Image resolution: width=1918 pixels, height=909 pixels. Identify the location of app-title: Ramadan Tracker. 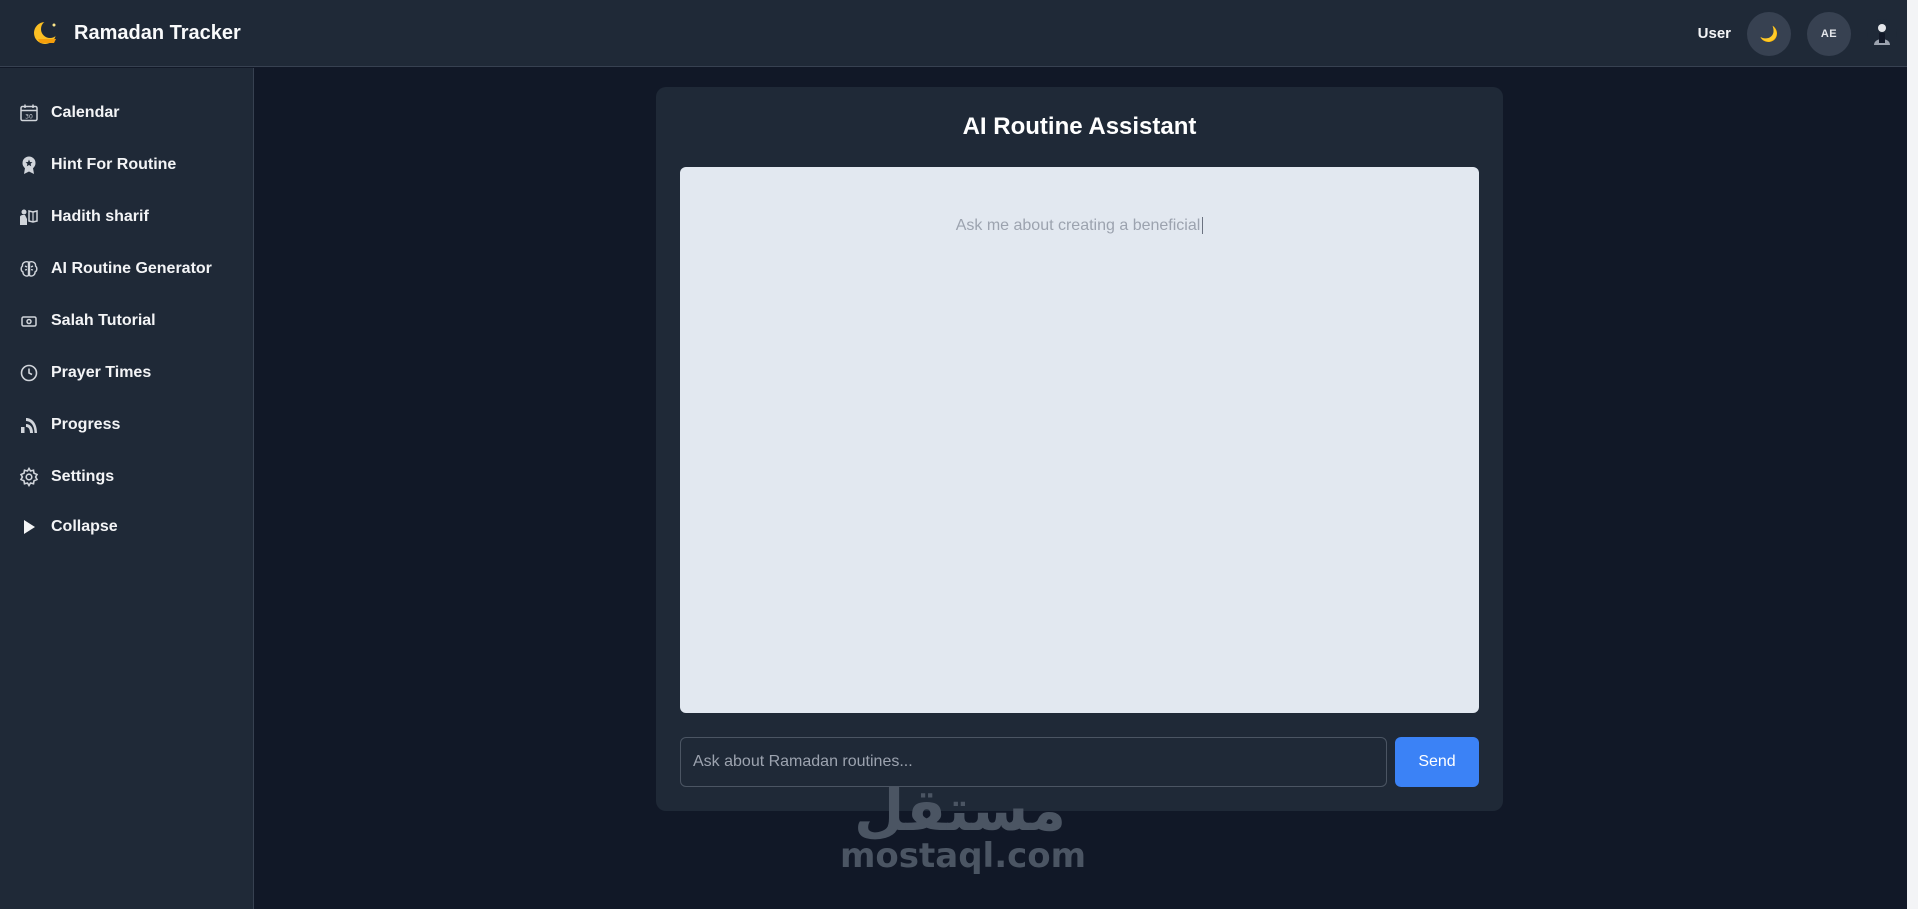
(157, 32).